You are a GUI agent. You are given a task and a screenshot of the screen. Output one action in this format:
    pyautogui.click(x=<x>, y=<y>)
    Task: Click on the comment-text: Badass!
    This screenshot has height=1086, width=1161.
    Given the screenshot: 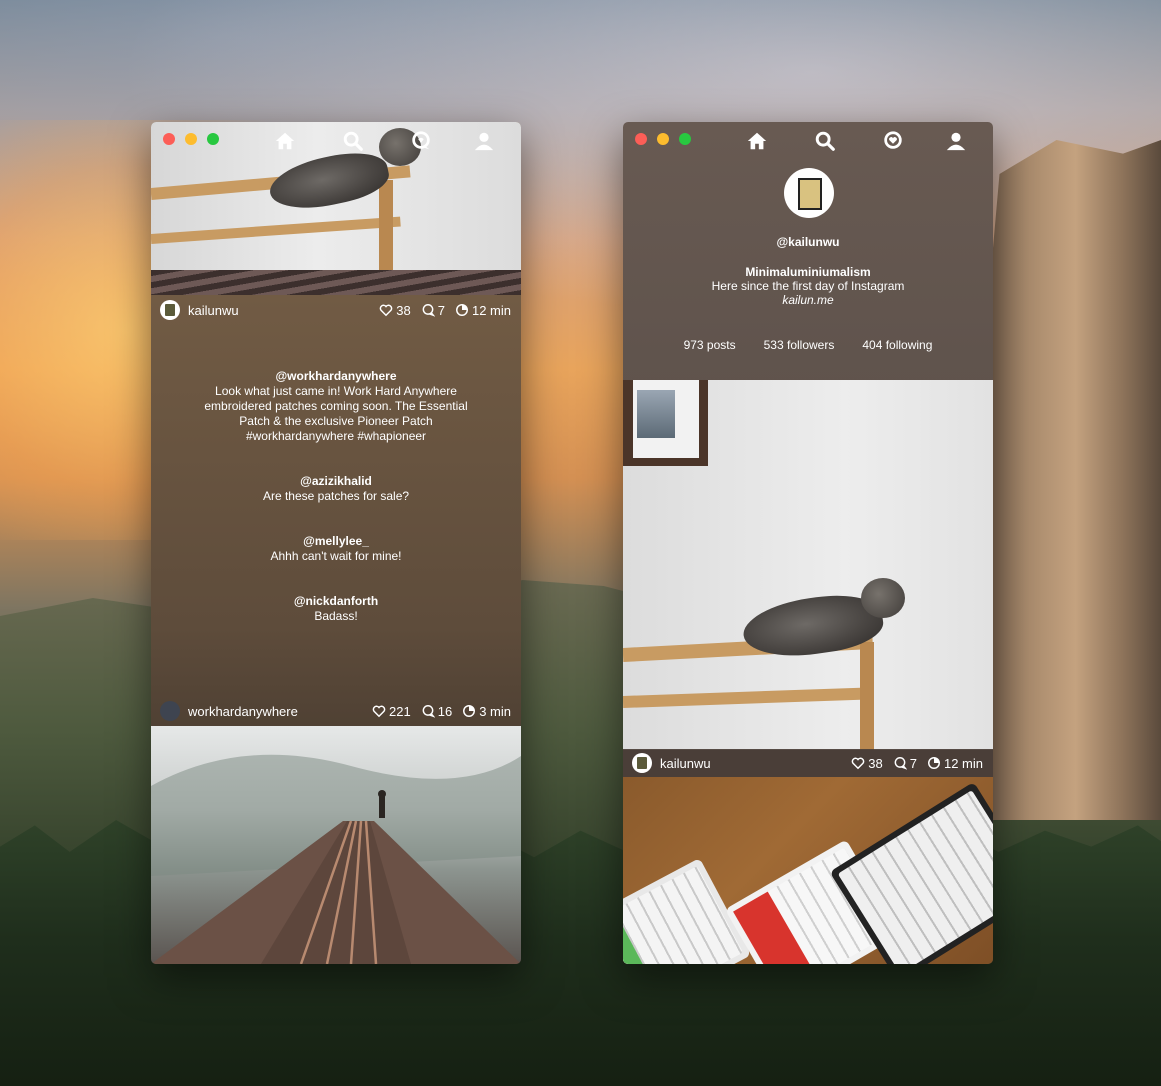 What is the action you would take?
    pyautogui.click(x=336, y=616)
    